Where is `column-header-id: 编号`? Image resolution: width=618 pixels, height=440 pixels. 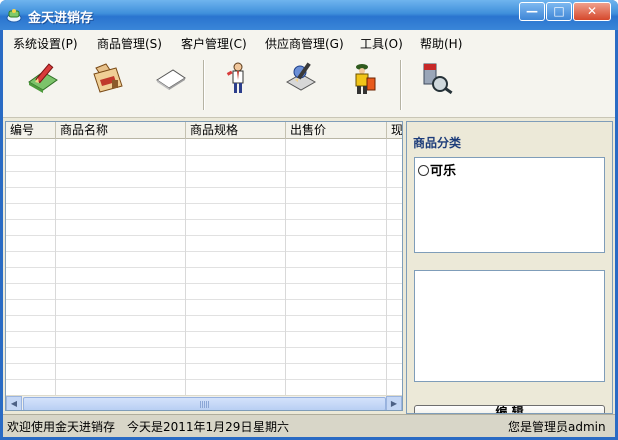
column-header-id: 编号 is located at coordinates (31, 130).